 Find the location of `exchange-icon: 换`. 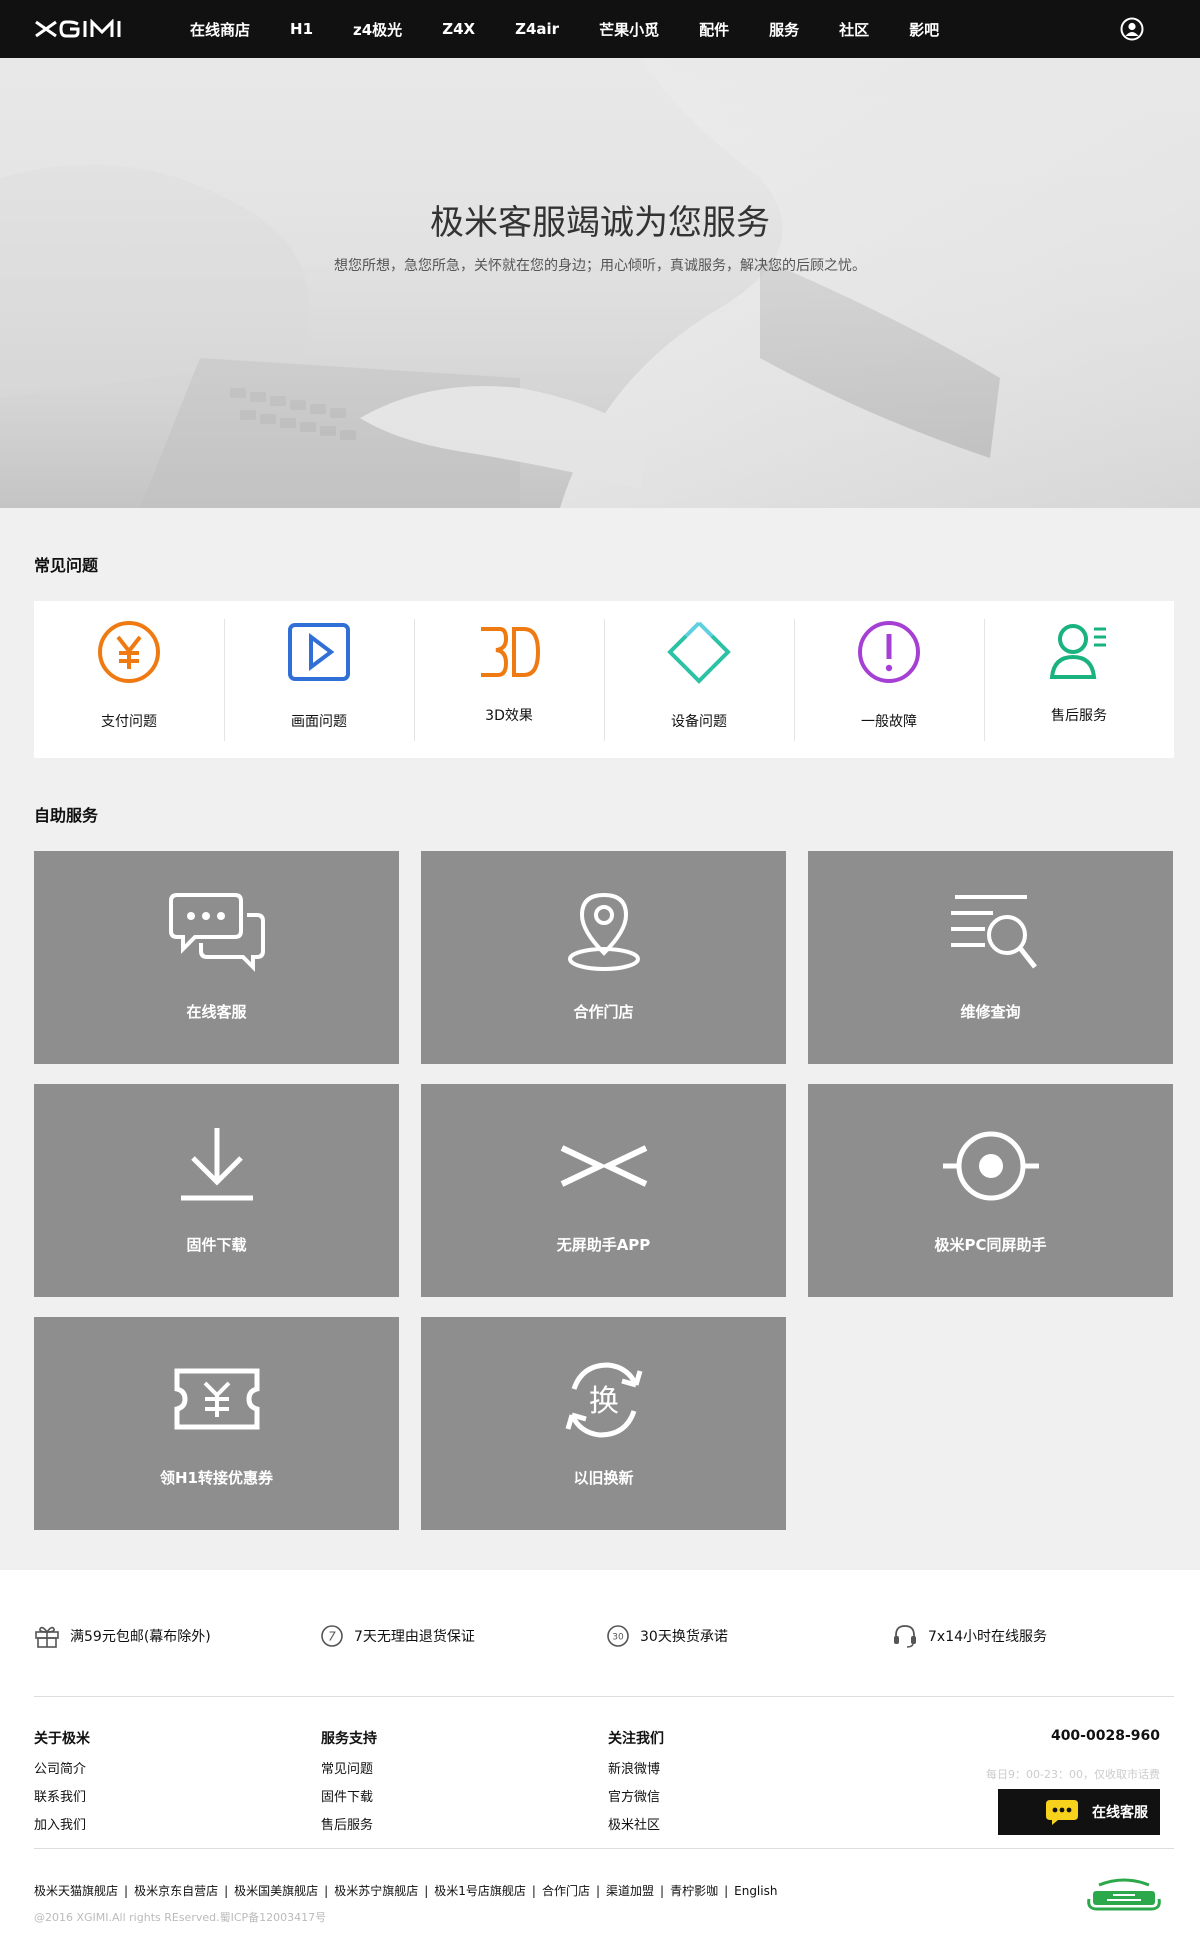

exchange-icon: 换 is located at coordinates (603, 1400).